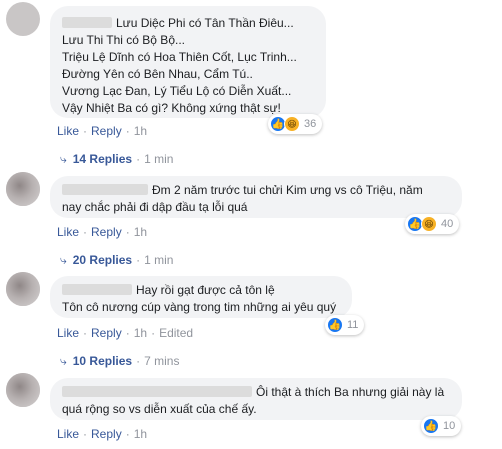  I want to click on view-replies-link: ⤷ 14 Replies · 1 min, so click(116, 159).